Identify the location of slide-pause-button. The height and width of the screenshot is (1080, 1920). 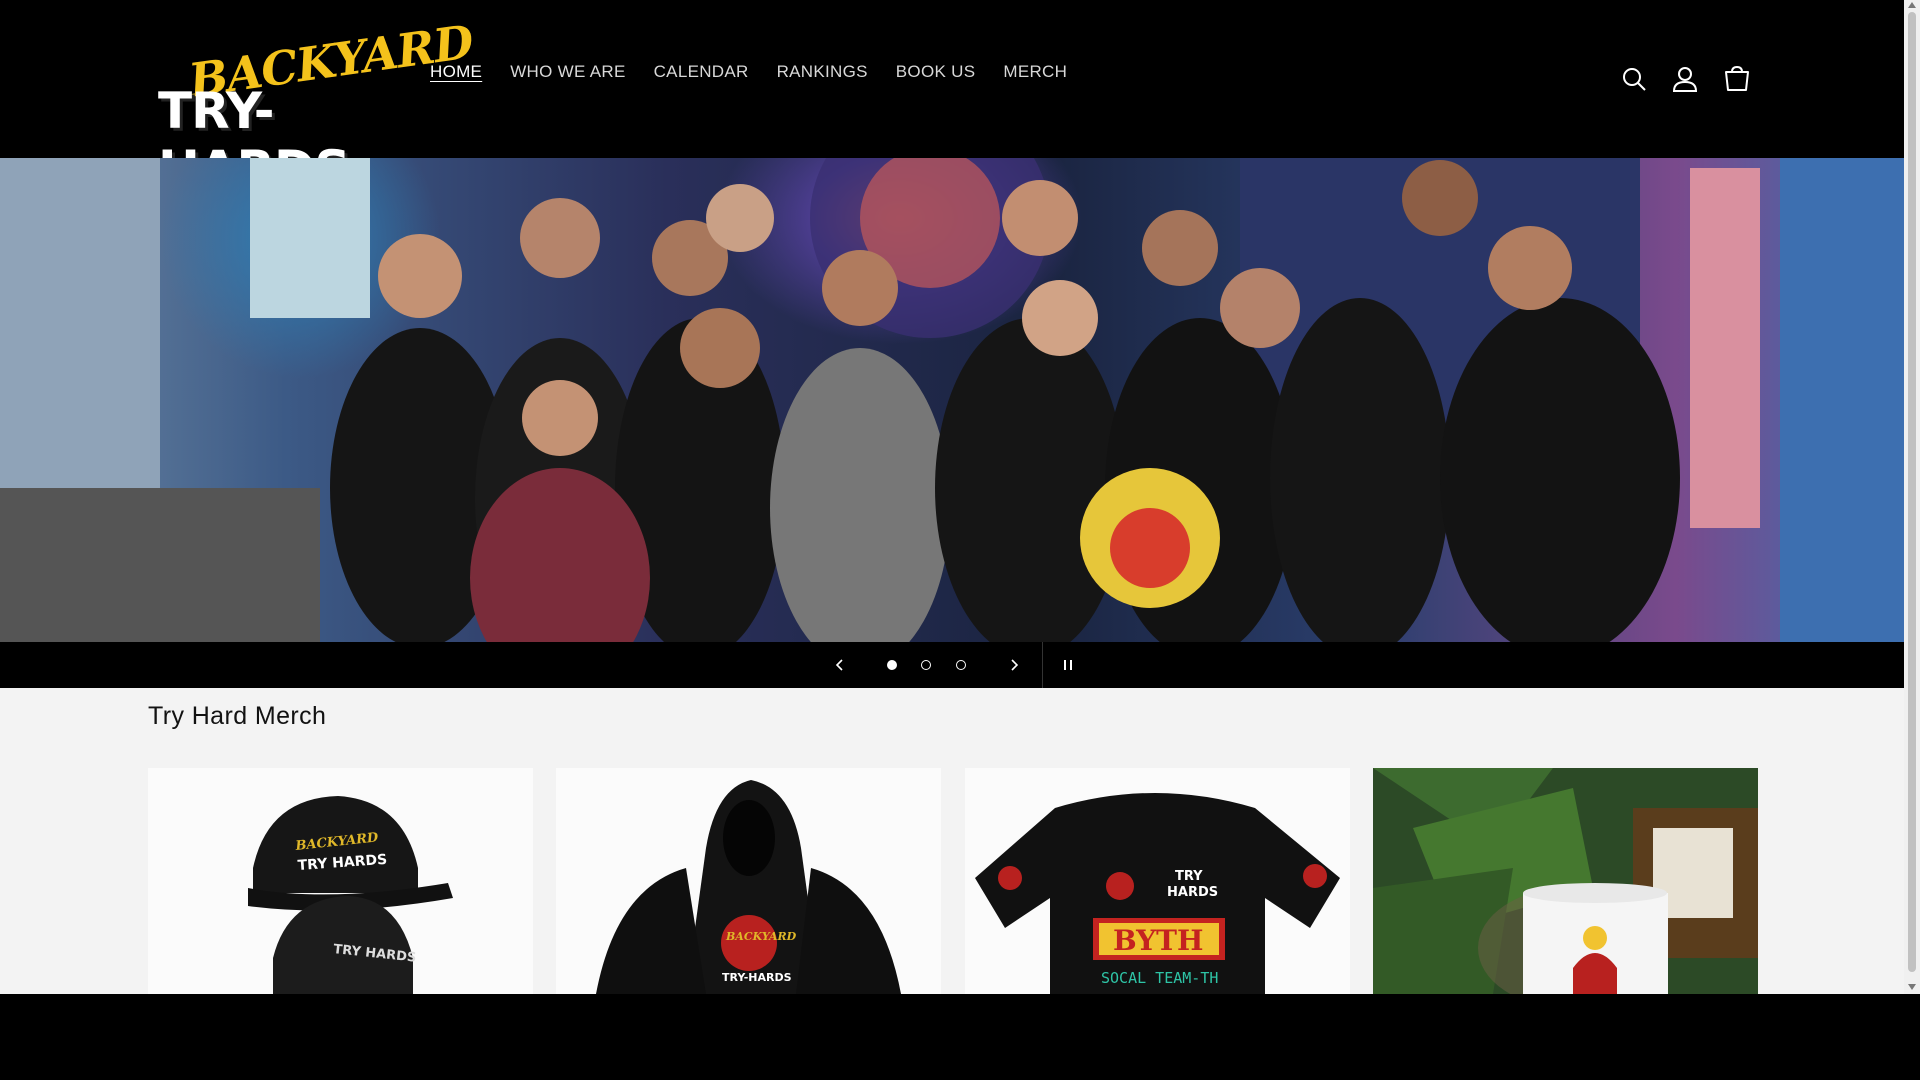
(1068, 665).